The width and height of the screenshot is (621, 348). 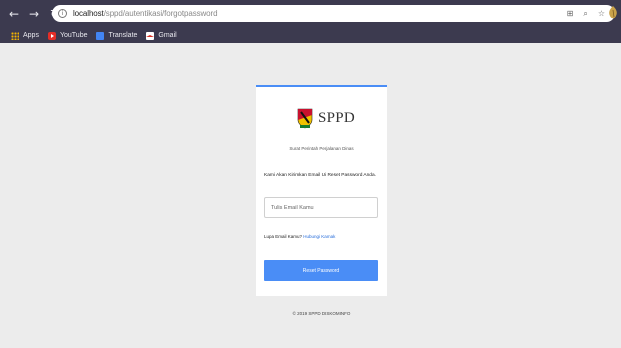 What do you see at coordinates (321, 313) in the screenshot?
I see `footer-copyright: © 2019 SPPD DISKOMINFO` at bounding box center [321, 313].